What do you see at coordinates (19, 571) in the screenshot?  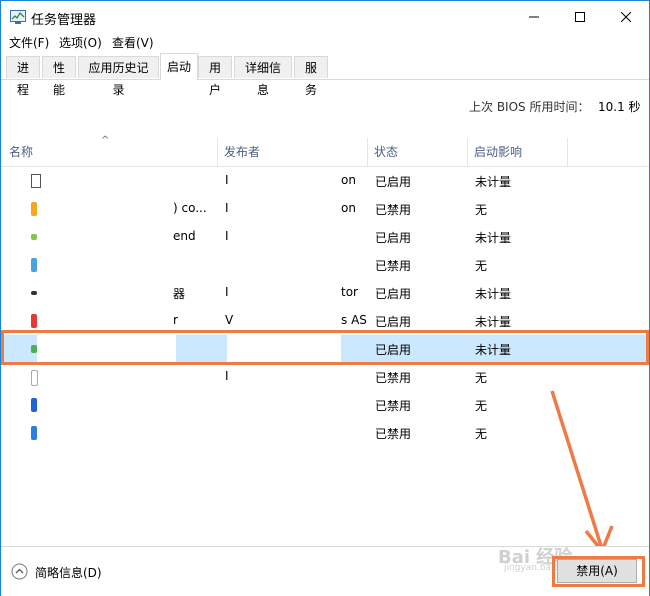 I see `chevron-up-icon` at bounding box center [19, 571].